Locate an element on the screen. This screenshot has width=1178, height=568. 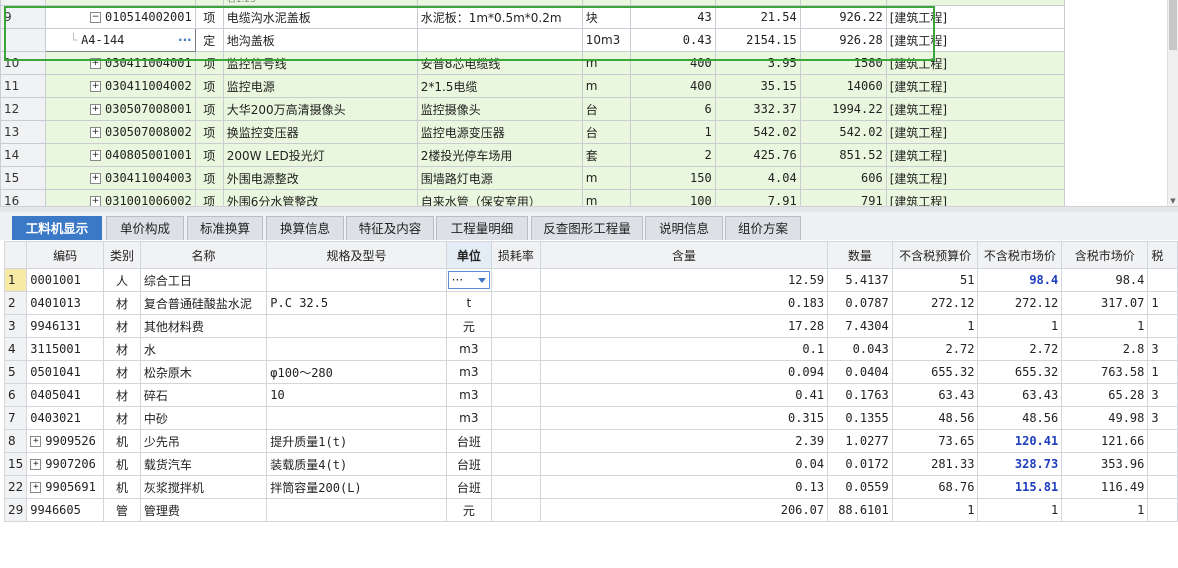
content-cell: 17.28 is located at coordinates (684, 326).